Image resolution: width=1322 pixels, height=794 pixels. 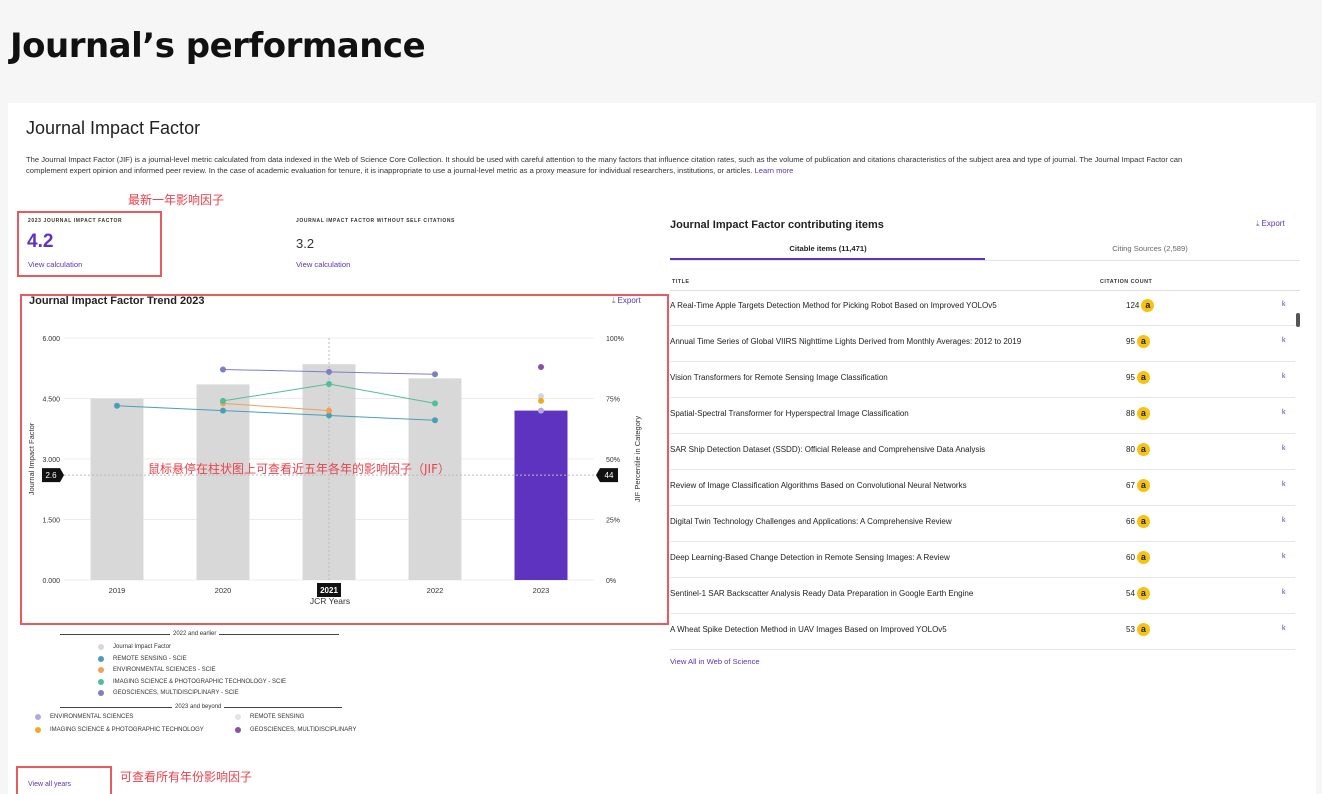 What do you see at coordinates (55, 264) in the screenshot?
I see `view-calculation-link: View calculation` at bounding box center [55, 264].